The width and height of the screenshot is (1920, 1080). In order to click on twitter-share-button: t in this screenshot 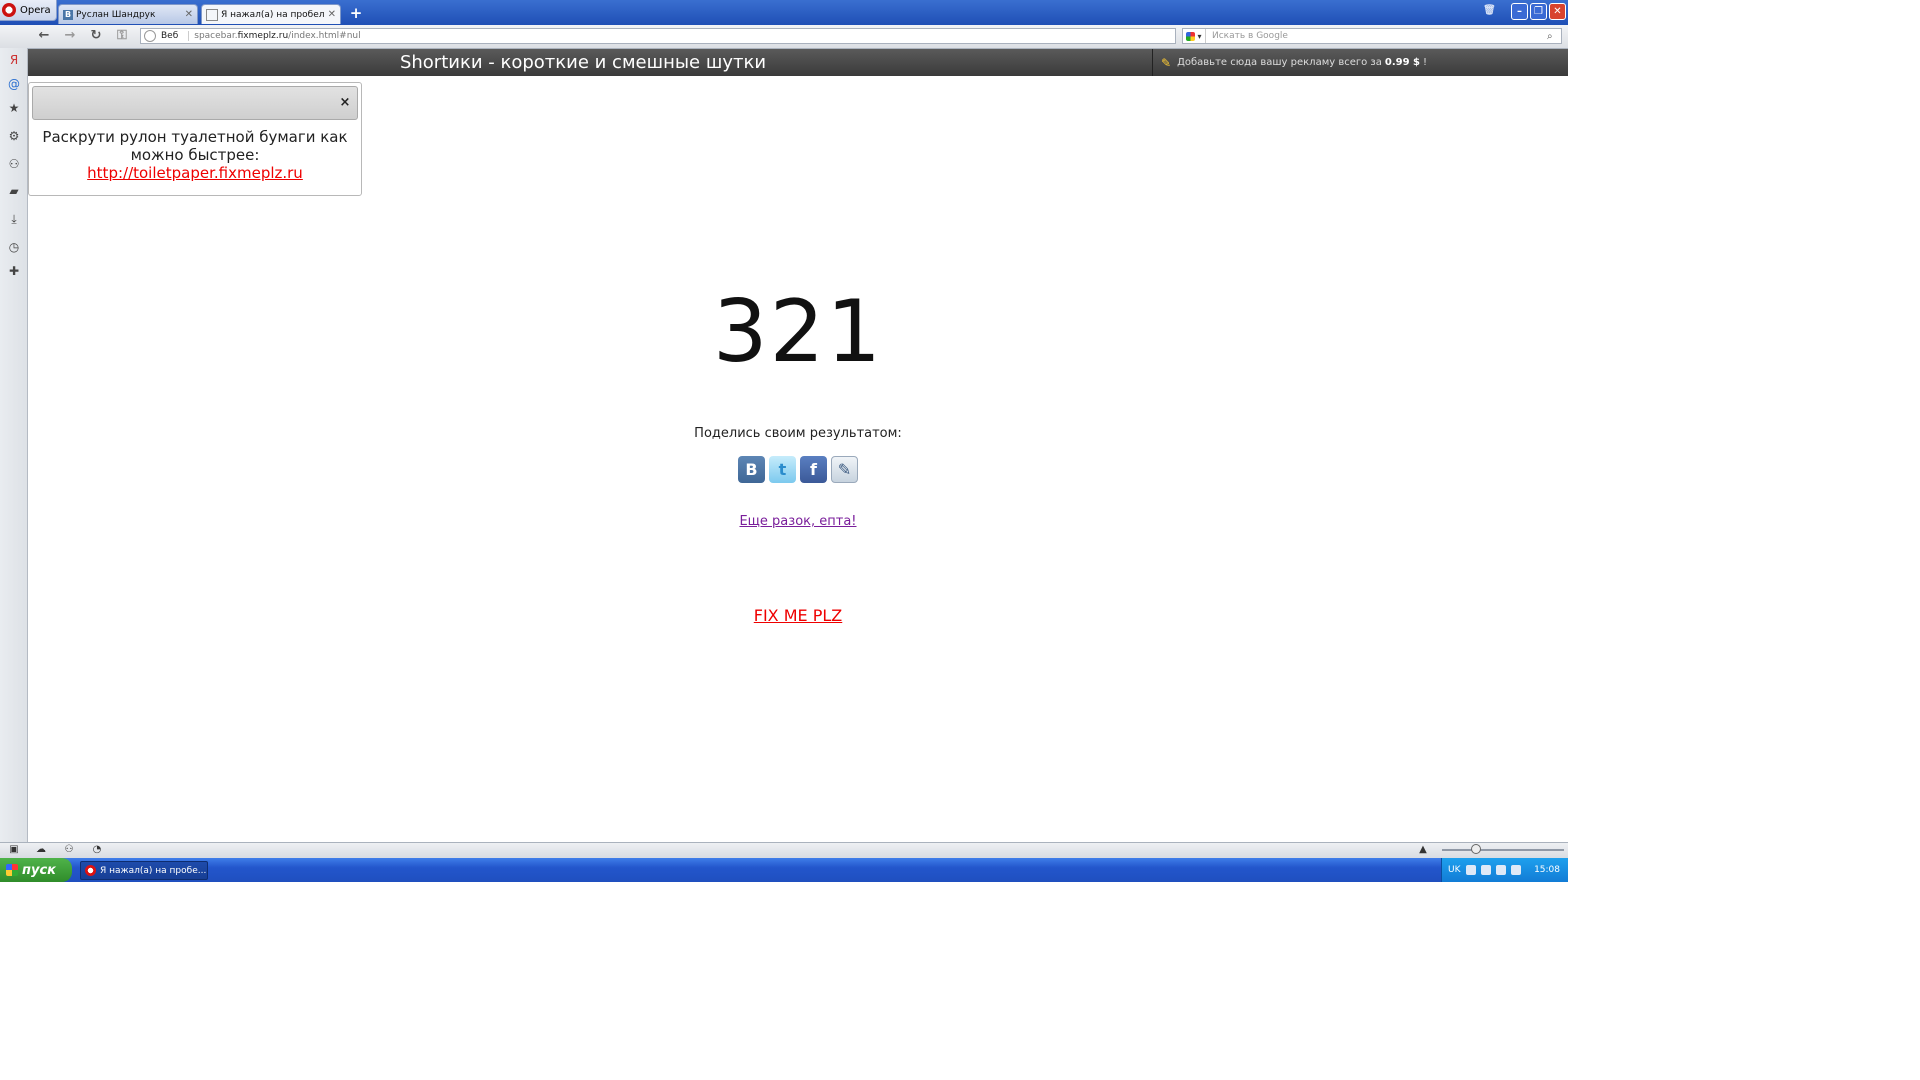, I will do `click(782, 469)`.